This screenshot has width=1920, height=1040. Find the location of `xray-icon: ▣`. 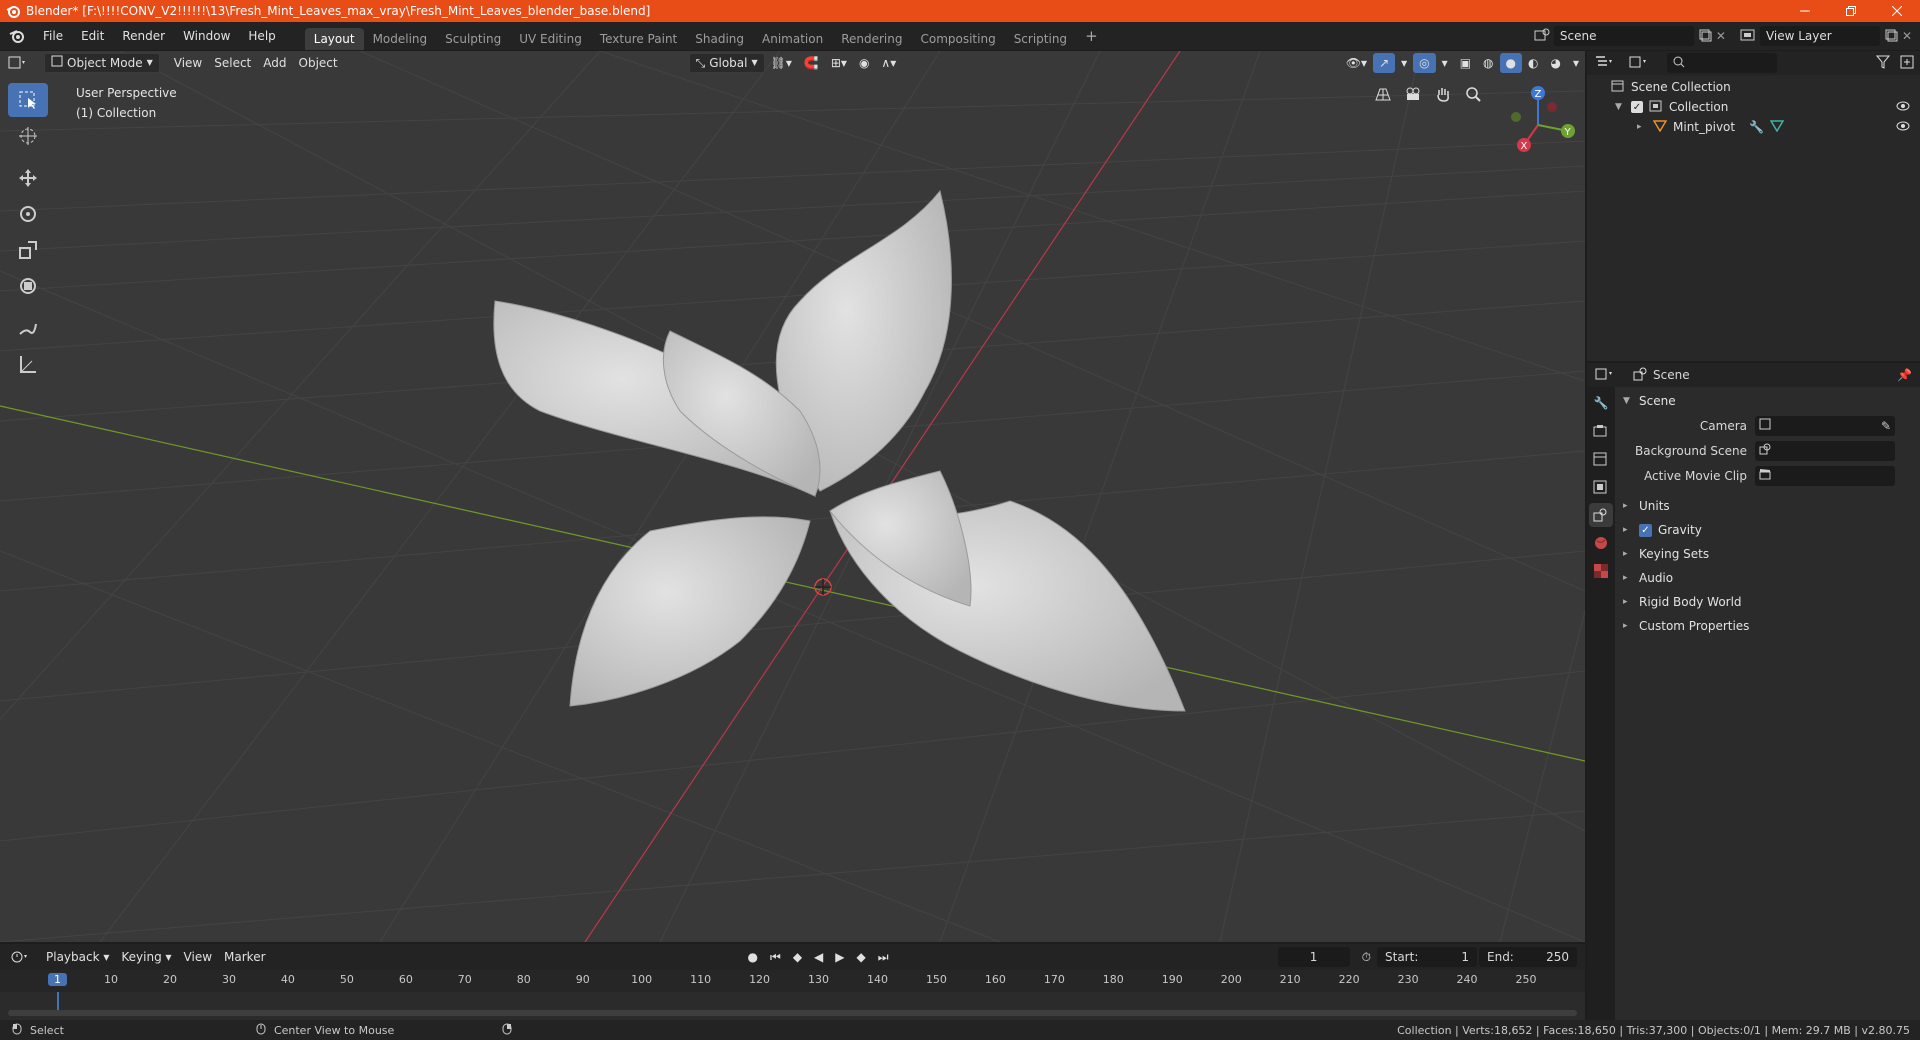

xray-icon: ▣ is located at coordinates (1465, 63).